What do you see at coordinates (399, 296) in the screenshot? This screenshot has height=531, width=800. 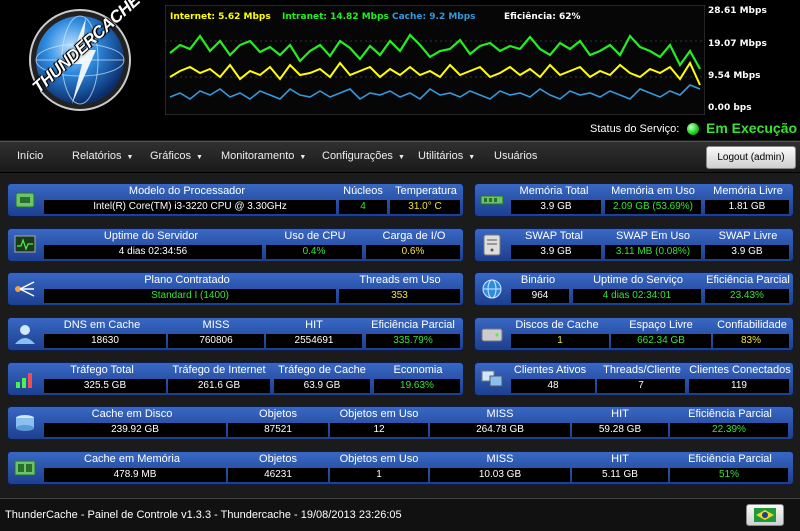 I see `v-threads: 353` at bounding box center [399, 296].